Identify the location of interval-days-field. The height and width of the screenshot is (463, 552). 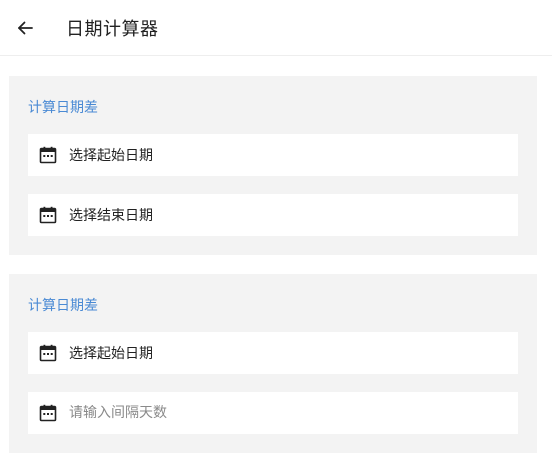
(273, 413).